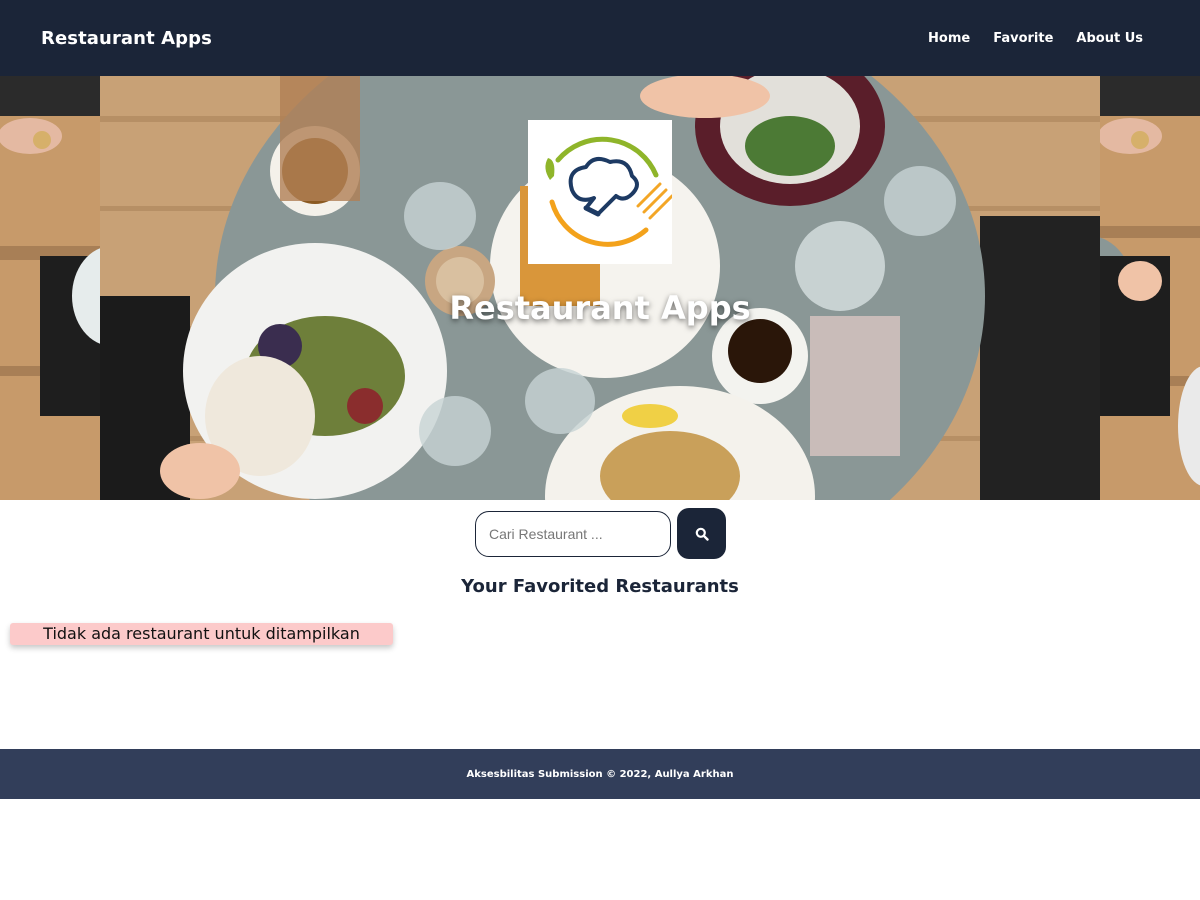 The image size is (1200, 900). What do you see at coordinates (600, 38) in the screenshot?
I see `navbar: Restaurant Apps Home Favorite About Us` at bounding box center [600, 38].